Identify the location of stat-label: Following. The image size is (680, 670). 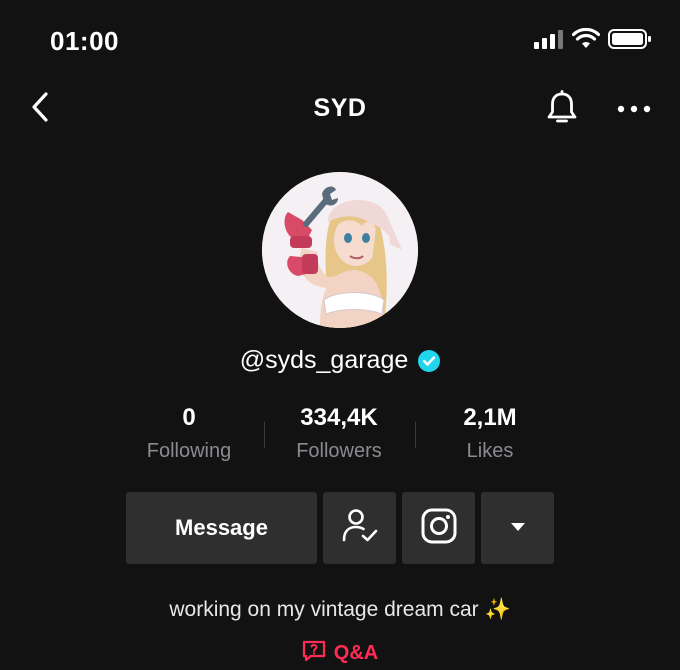
(189, 451).